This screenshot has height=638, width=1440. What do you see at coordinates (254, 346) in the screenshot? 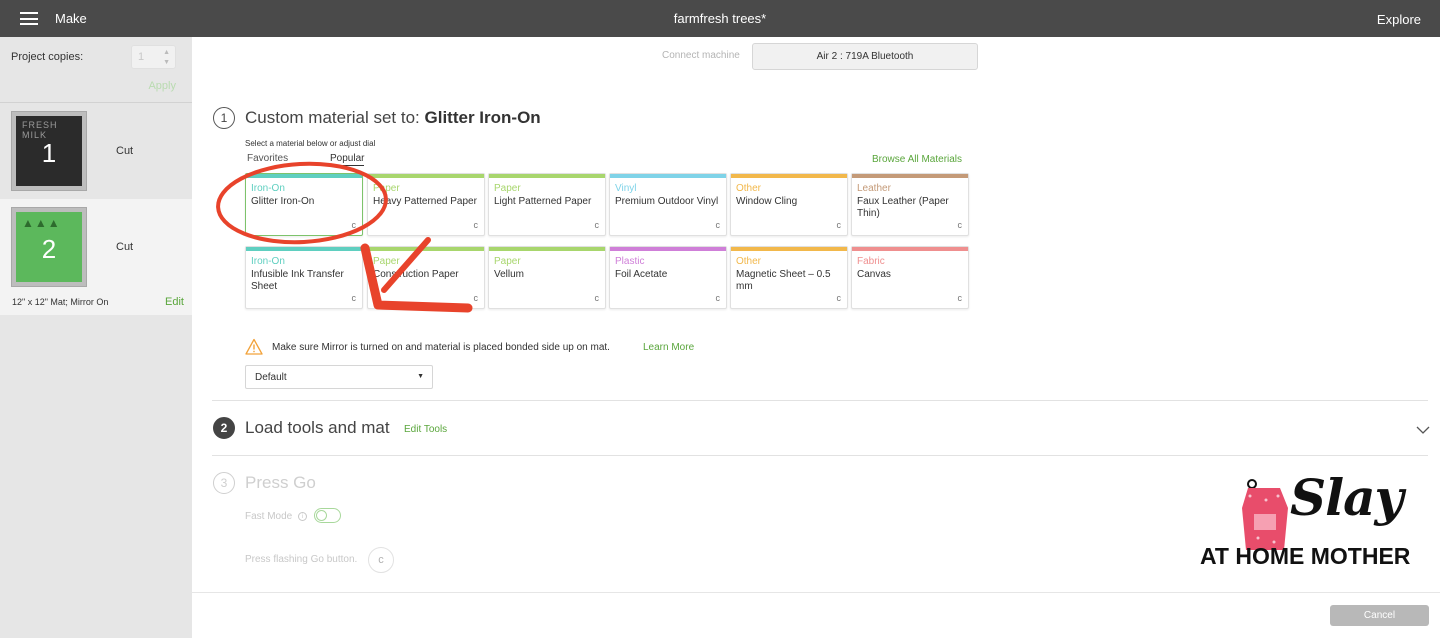
I see `warning-icon` at bounding box center [254, 346].